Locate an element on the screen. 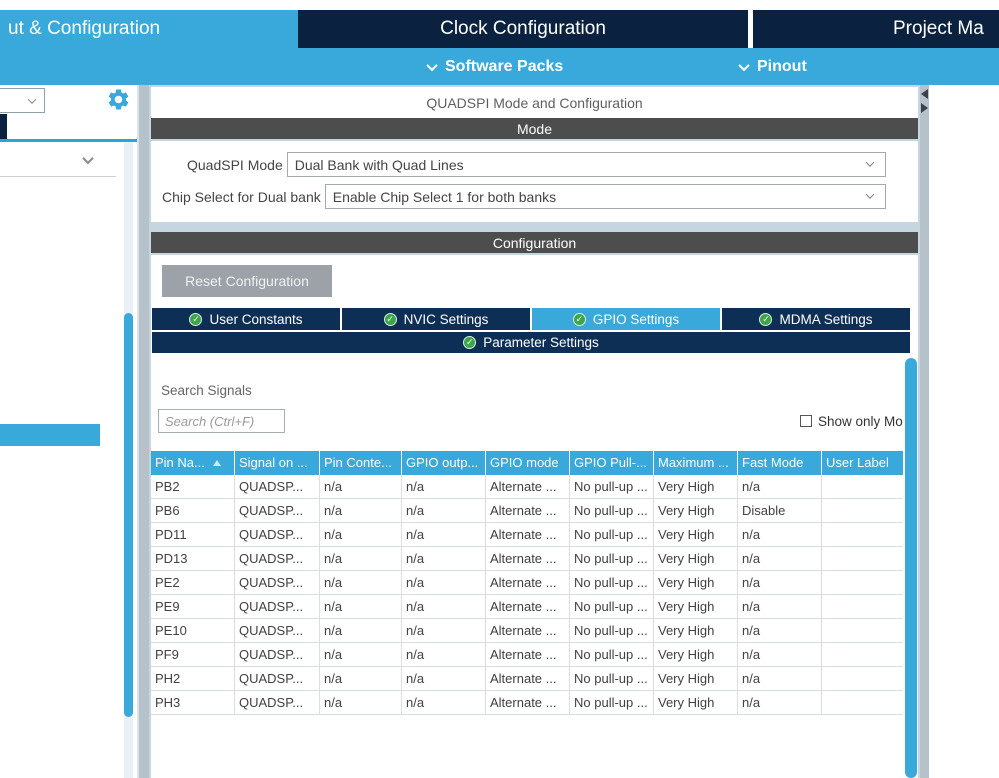 The image size is (999, 778). software-packs-menu: Software Packs is located at coordinates (494, 66).